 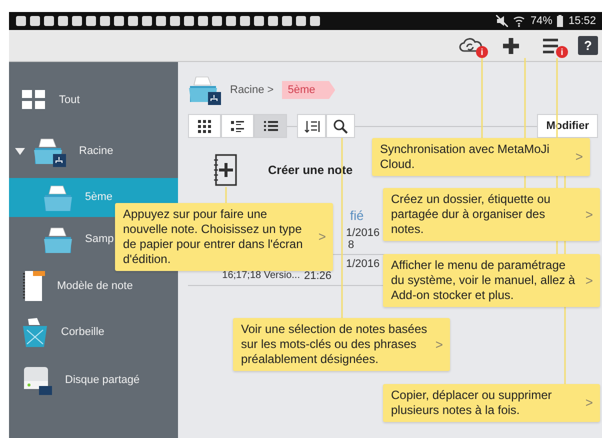 I want to click on sort-button, so click(x=311, y=126).